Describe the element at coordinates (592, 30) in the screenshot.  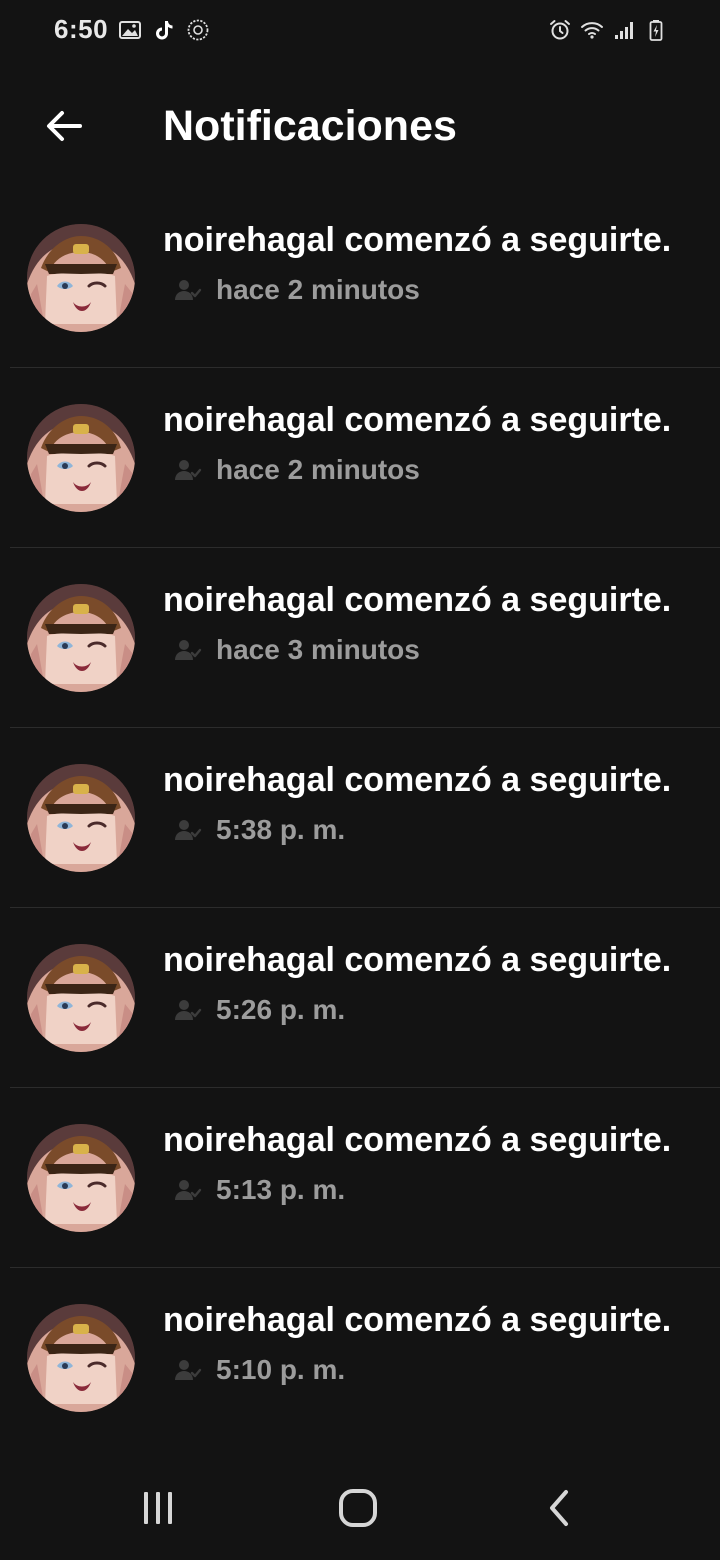
I see `wifi-icon` at that location.